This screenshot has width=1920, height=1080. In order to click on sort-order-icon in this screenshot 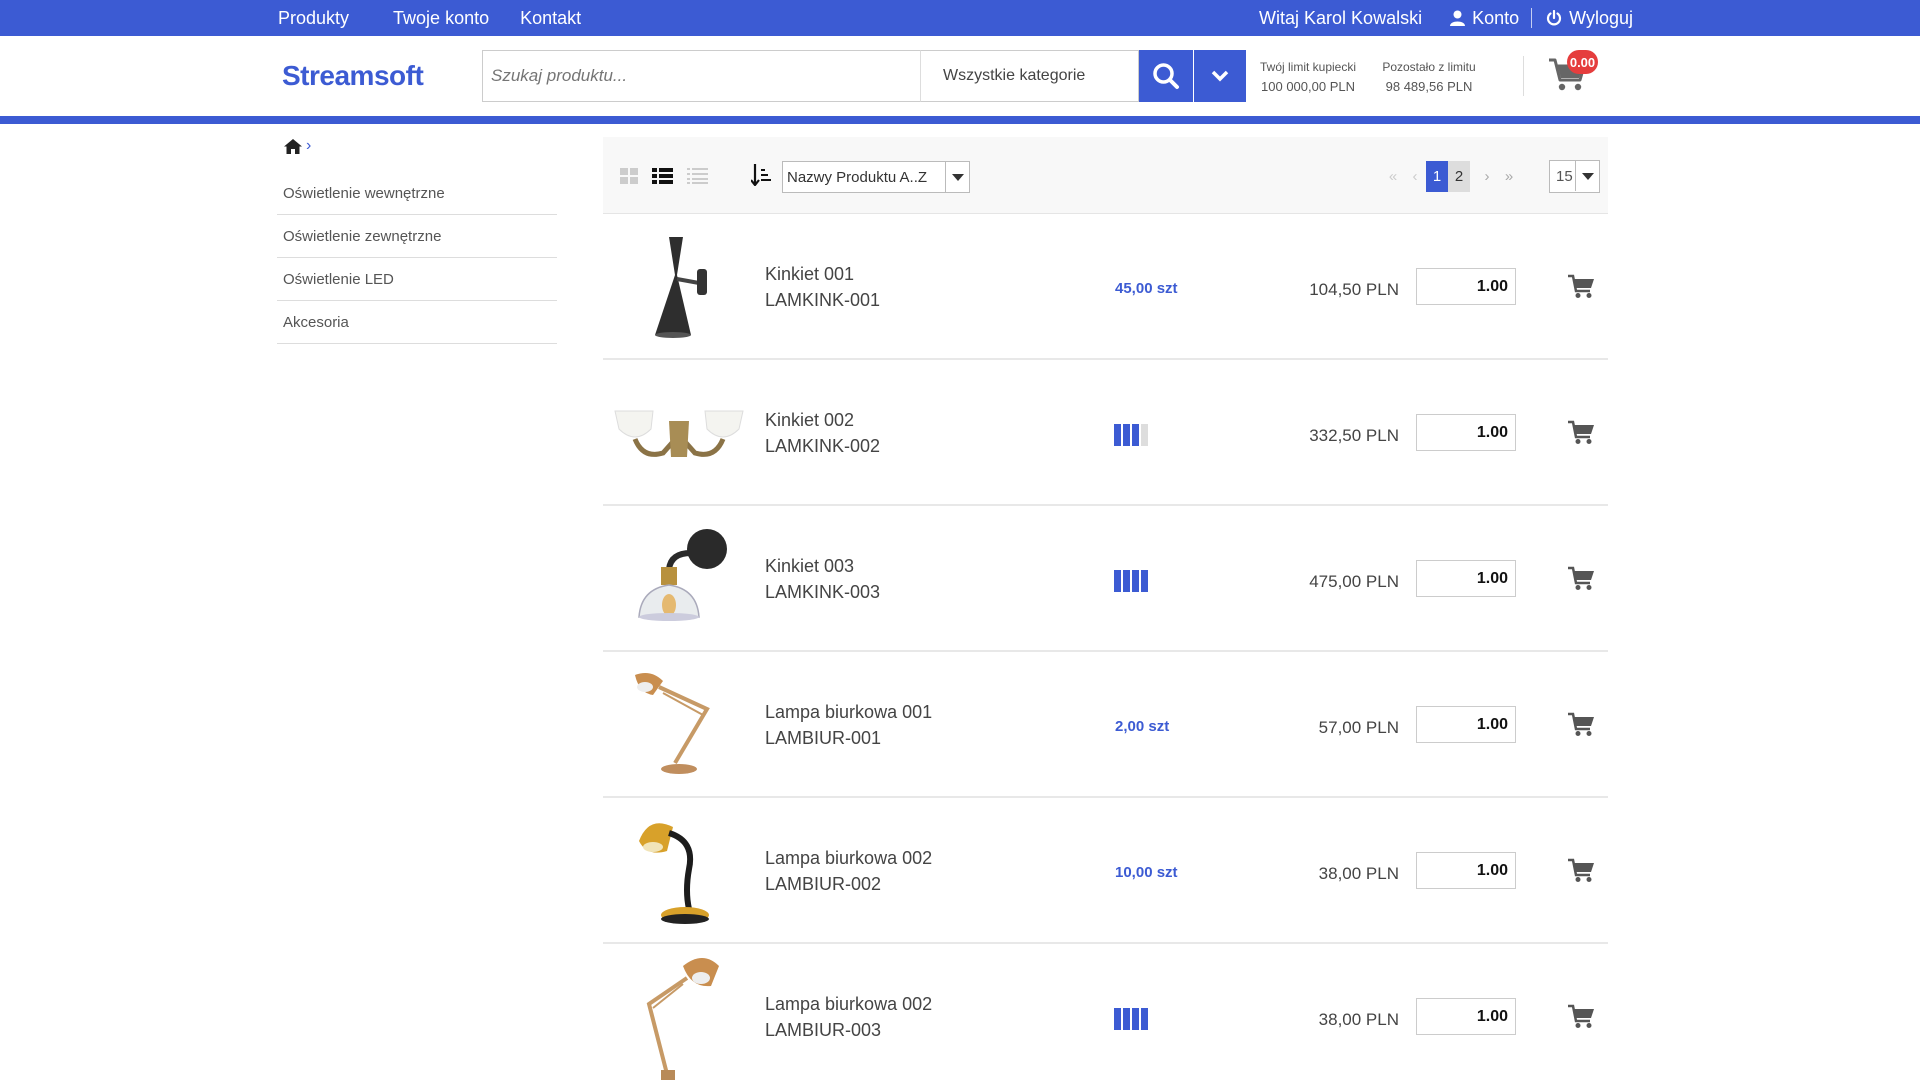, I will do `click(761, 175)`.